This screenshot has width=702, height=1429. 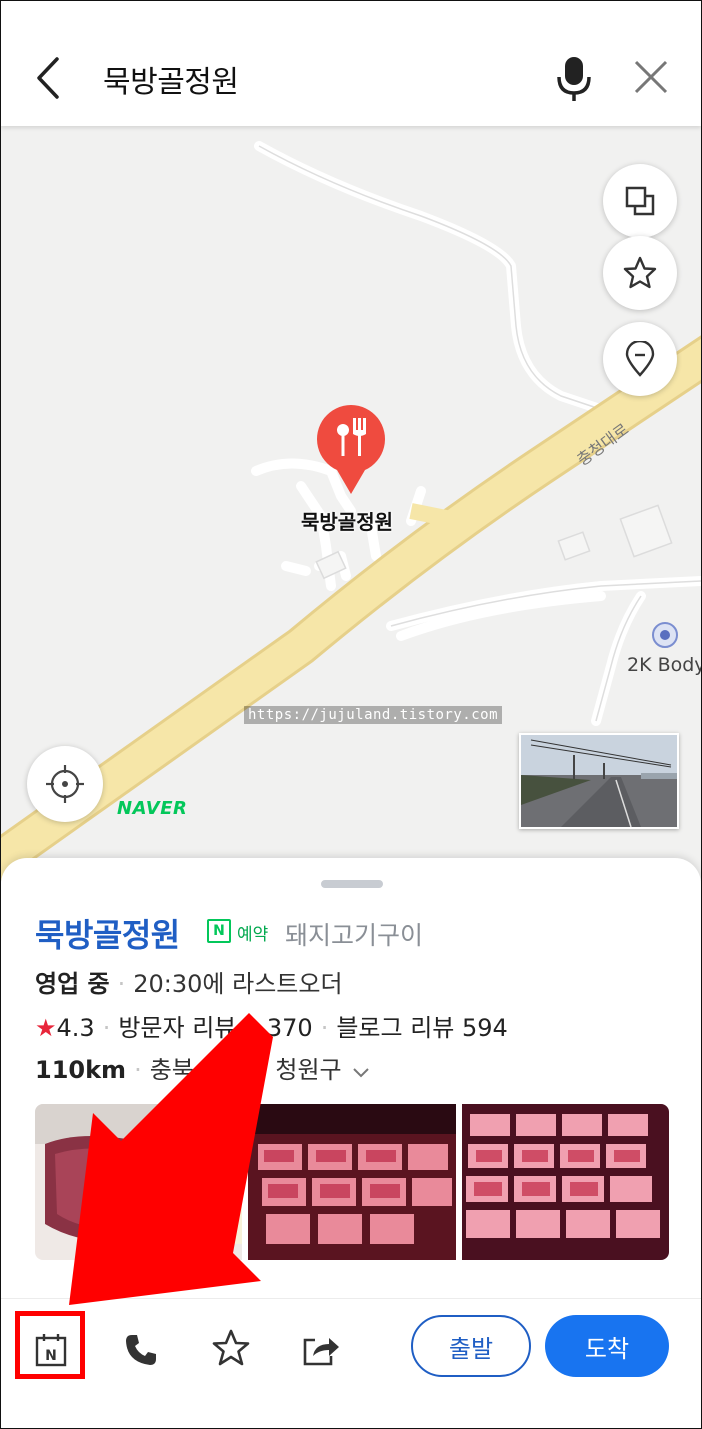 I want to click on close-icon, so click(x=651, y=77).